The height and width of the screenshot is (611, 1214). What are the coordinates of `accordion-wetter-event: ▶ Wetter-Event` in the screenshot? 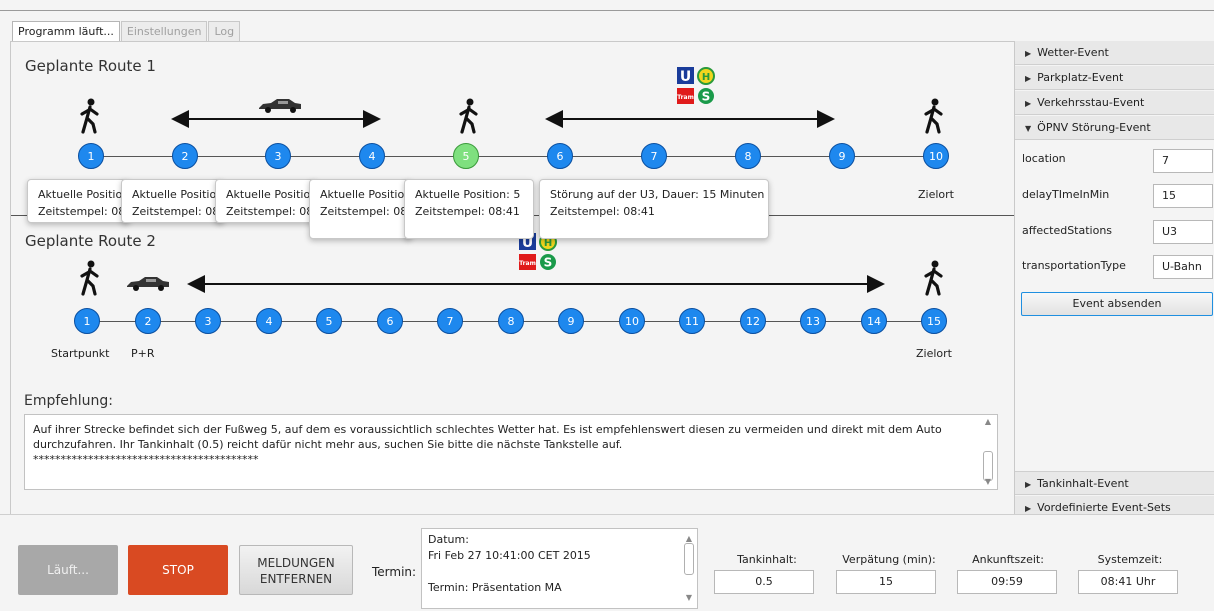 It's located at (1114, 53).